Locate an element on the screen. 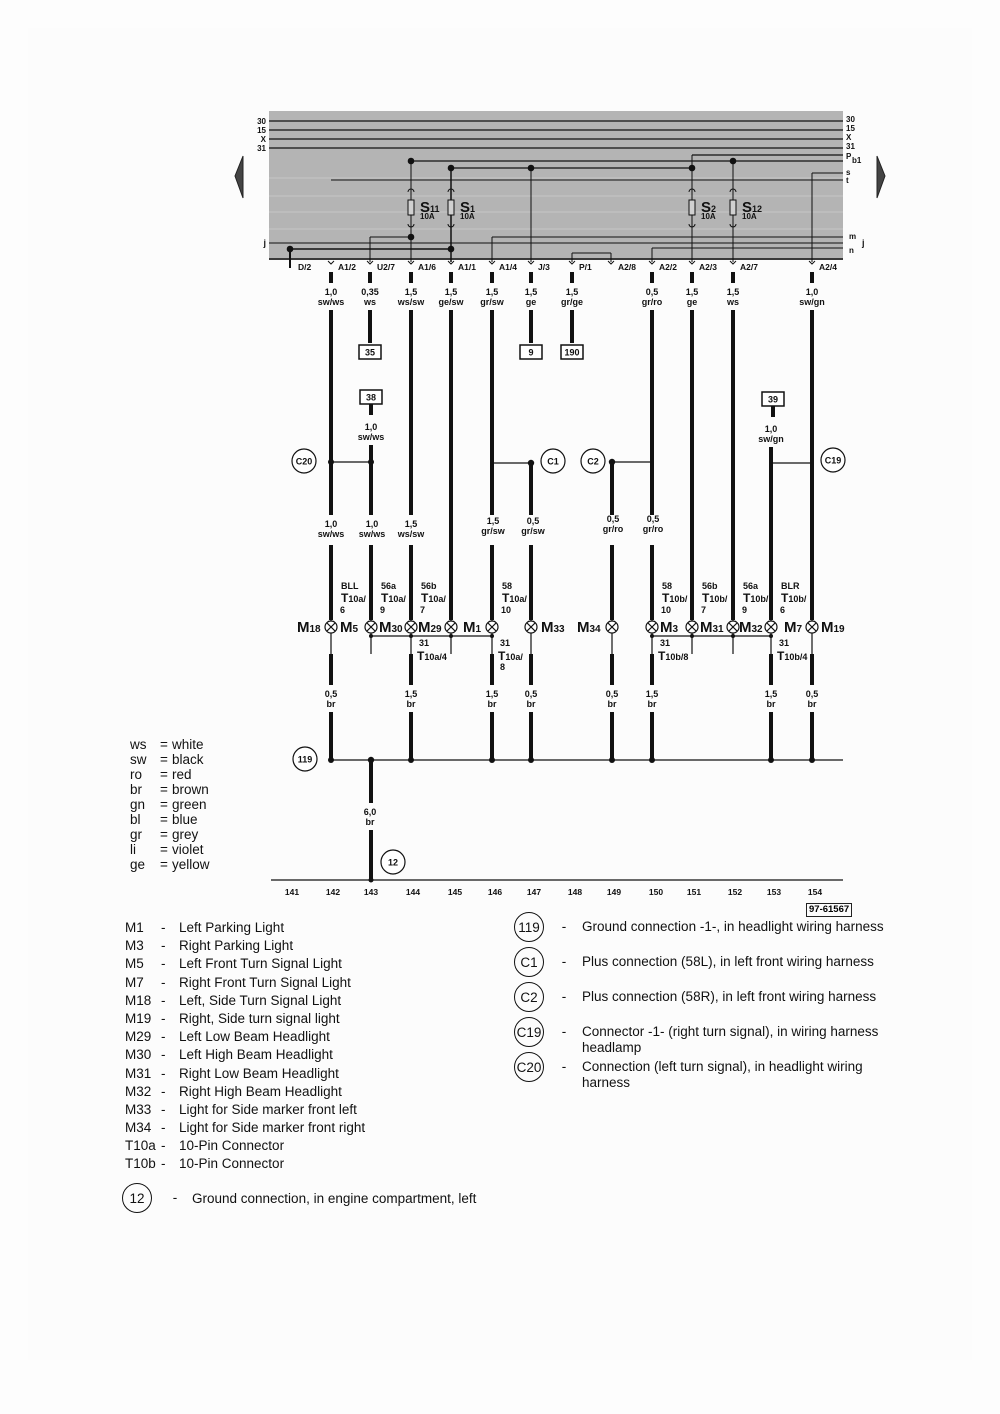 This screenshot has height=1414, width=1000. color-abbr: ro is located at coordinates (136, 774).